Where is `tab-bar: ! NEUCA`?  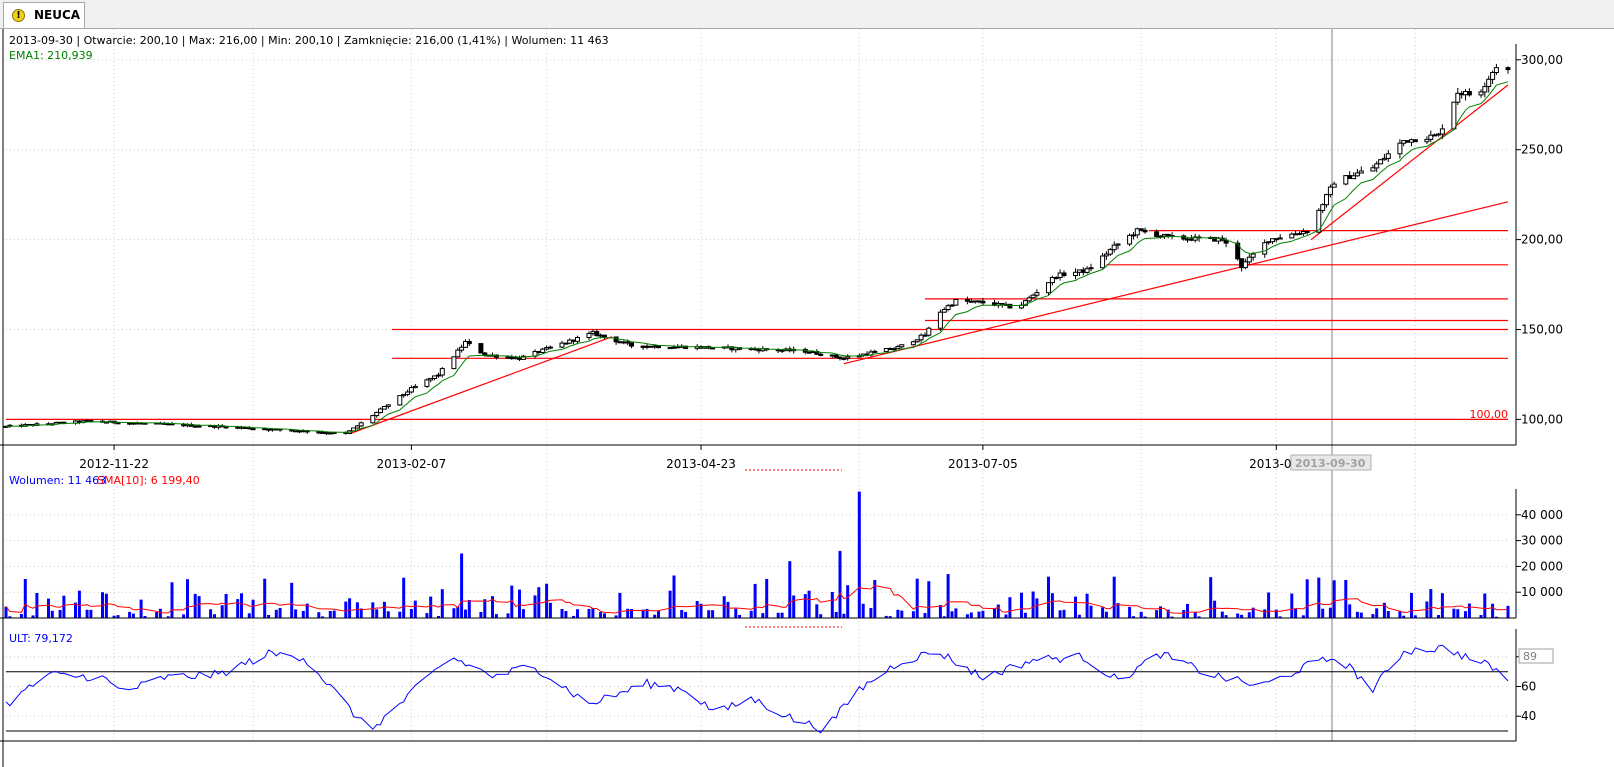 tab-bar: ! NEUCA is located at coordinates (807, 14).